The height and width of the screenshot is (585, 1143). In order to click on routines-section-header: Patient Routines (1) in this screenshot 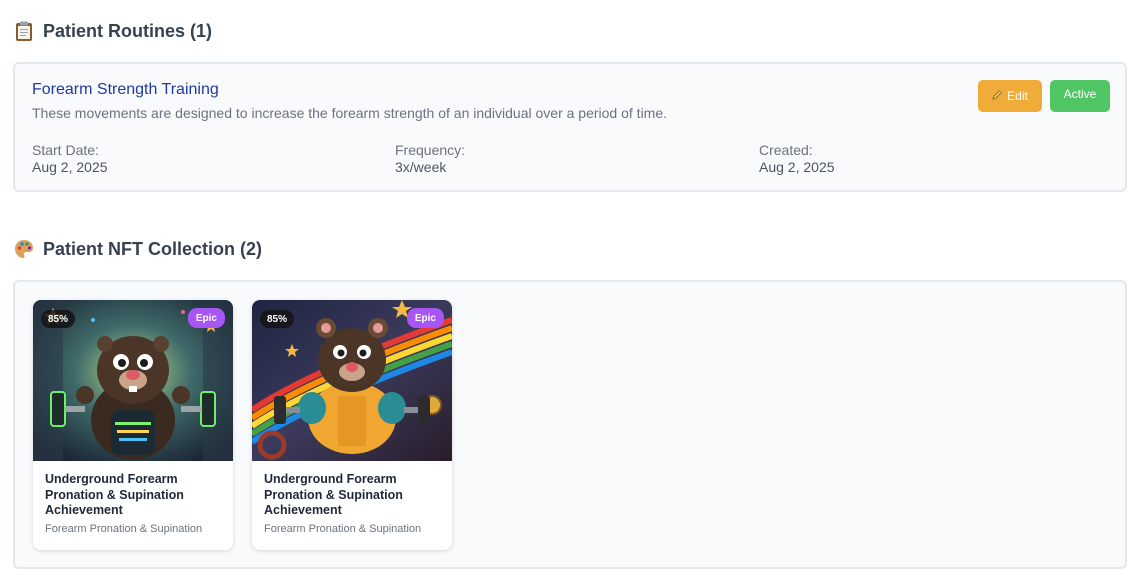, I will do `click(112, 31)`.